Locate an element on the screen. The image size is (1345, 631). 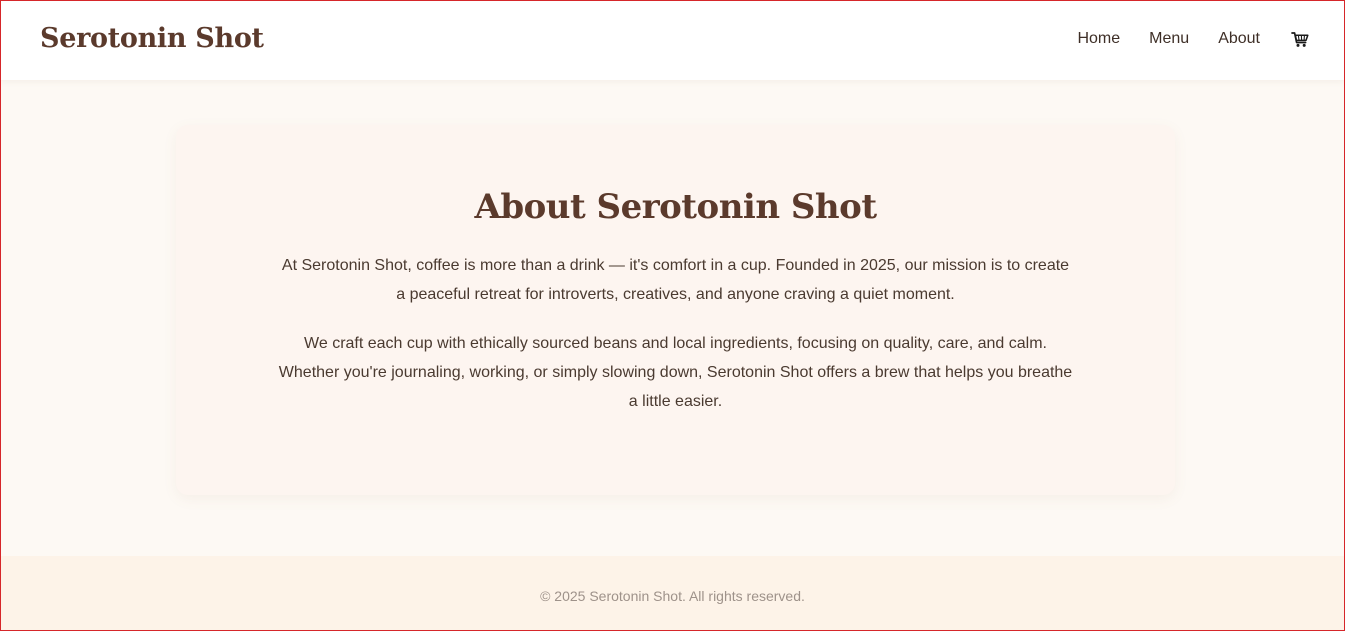
nav-menu-link: Menu is located at coordinates (1169, 39).